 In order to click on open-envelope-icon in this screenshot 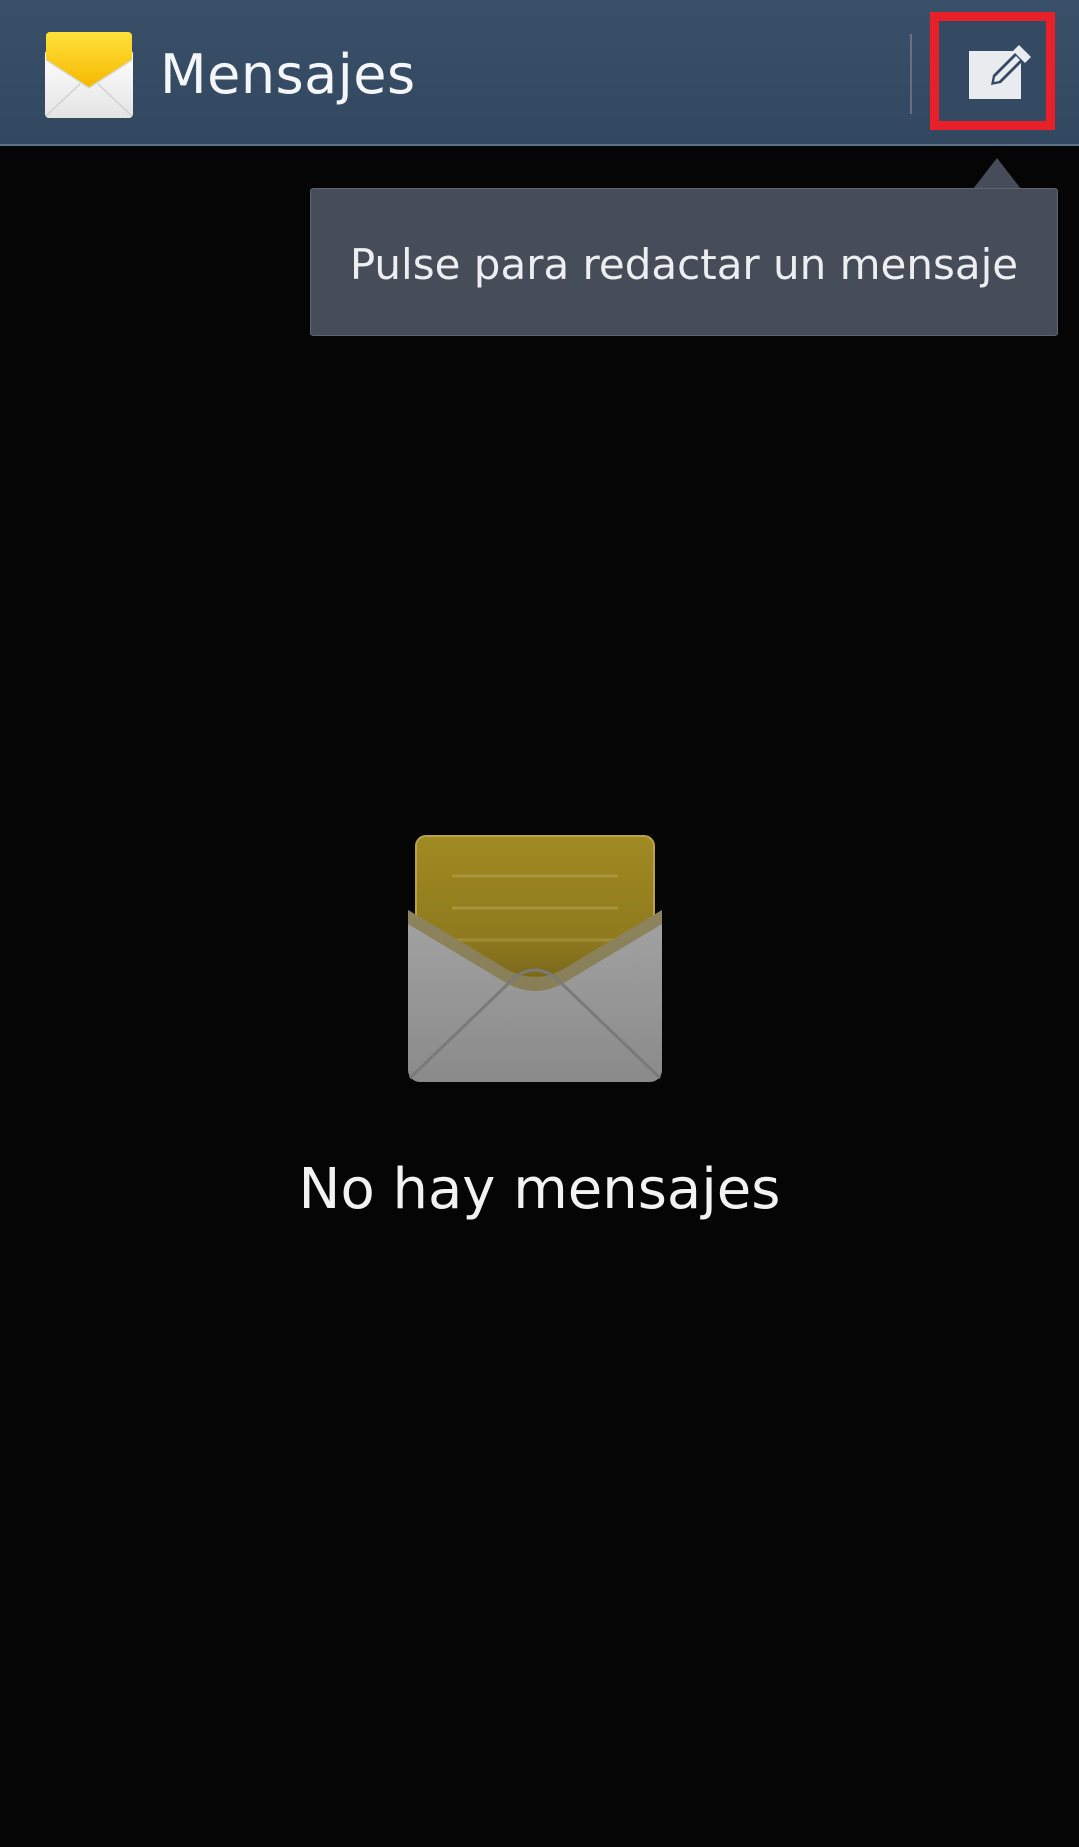, I will do `click(535, 958)`.